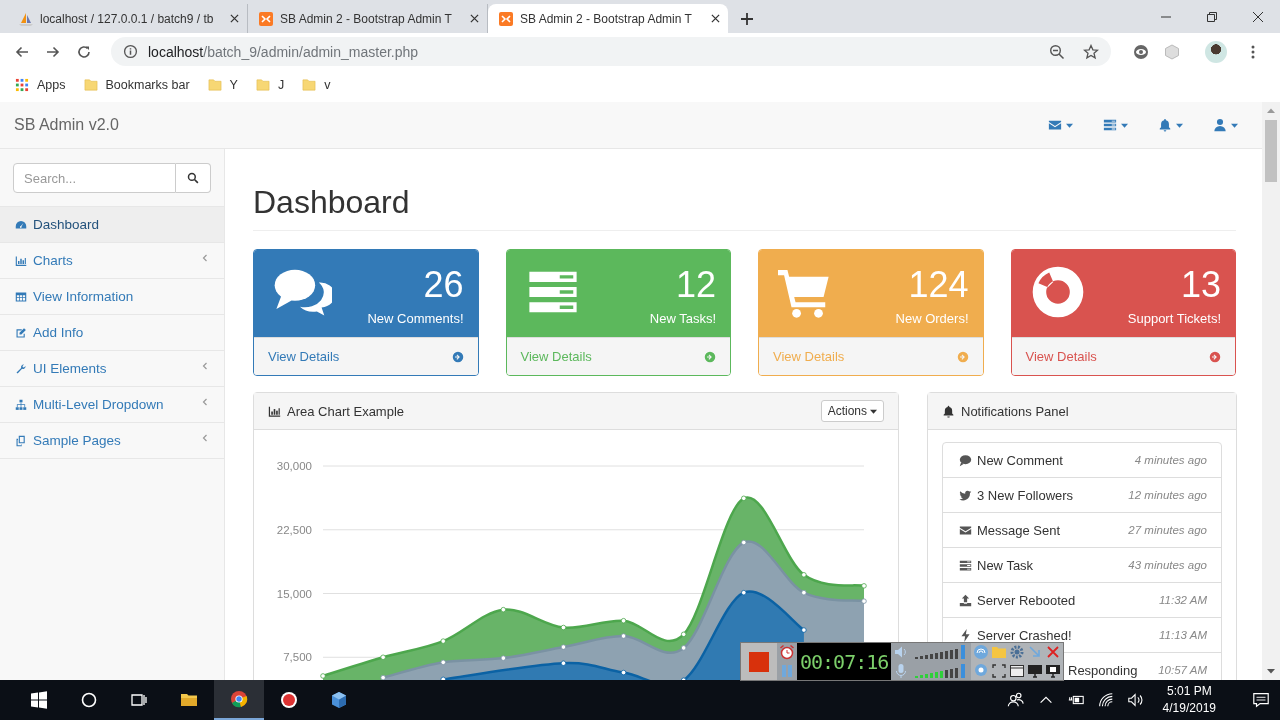  What do you see at coordinates (1015, 411) in the screenshot?
I see `panel-title: Notifications Panel` at bounding box center [1015, 411].